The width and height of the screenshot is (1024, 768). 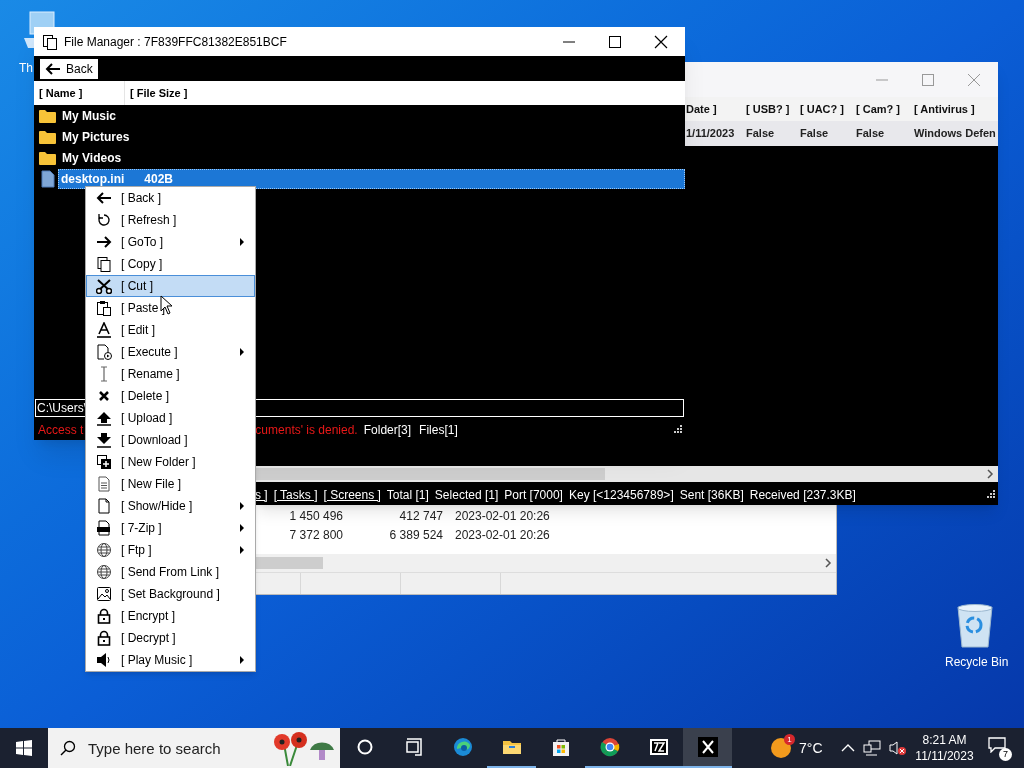 What do you see at coordinates (170, 286) in the screenshot?
I see `menu-item: [ Cut ]` at bounding box center [170, 286].